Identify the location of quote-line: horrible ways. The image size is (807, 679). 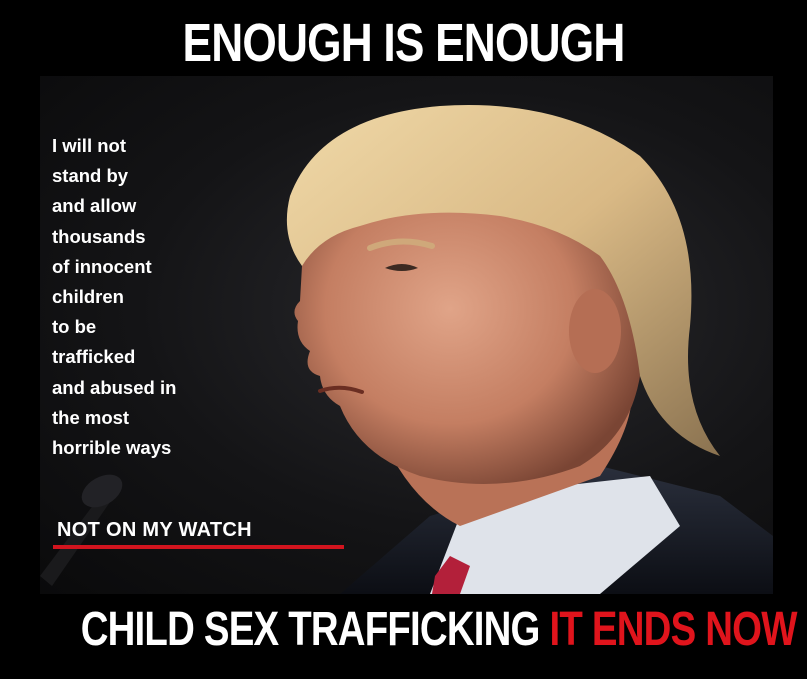
(112, 448).